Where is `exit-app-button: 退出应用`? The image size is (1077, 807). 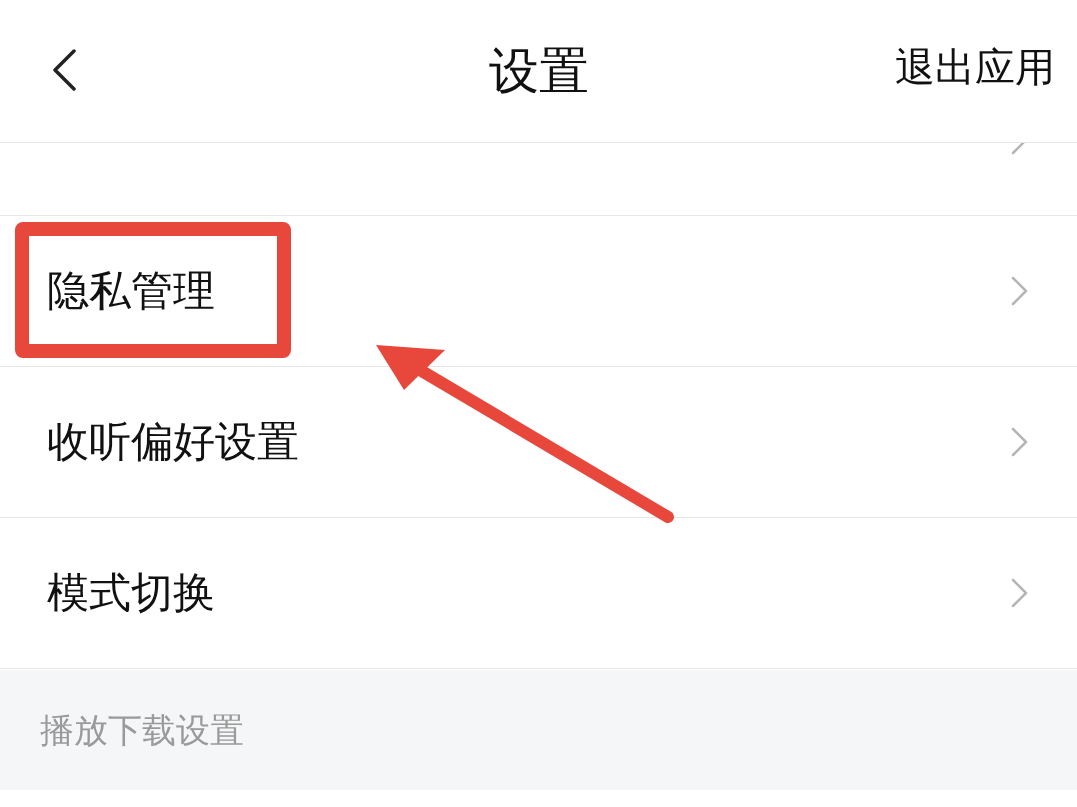
exit-app-button: 退出应用 is located at coordinates (975, 67).